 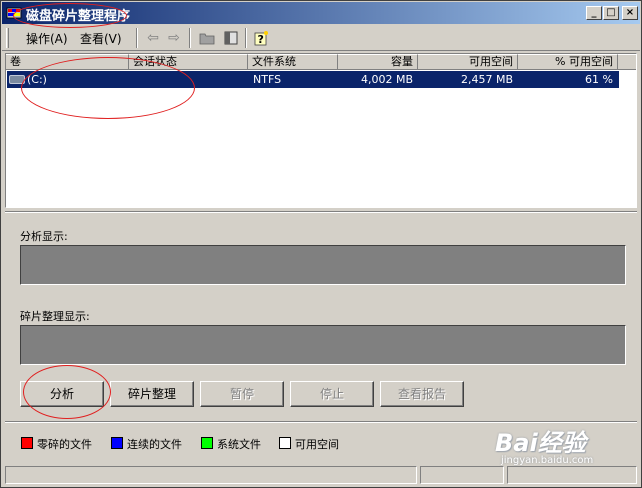 What do you see at coordinates (7, 38) in the screenshot?
I see `menu-grip` at bounding box center [7, 38].